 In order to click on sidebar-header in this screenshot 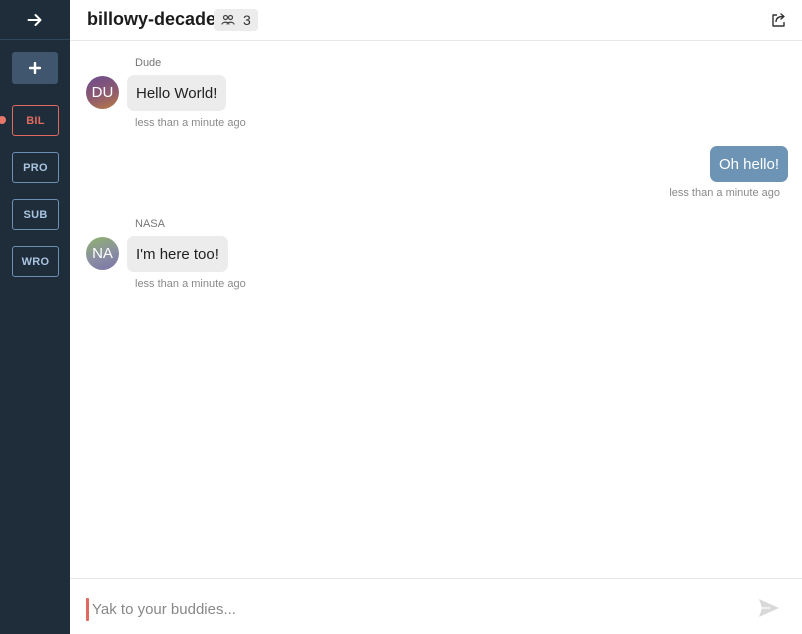, I will do `click(35, 20)`.